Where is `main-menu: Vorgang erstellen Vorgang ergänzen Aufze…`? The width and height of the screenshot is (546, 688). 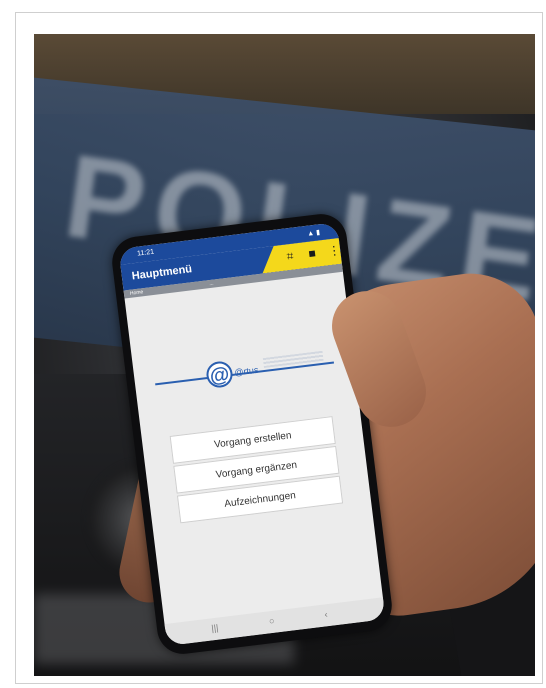 main-menu: Vorgang erstellen Vorgang ergänzen Aufze… is located at coordinates (256, 470).